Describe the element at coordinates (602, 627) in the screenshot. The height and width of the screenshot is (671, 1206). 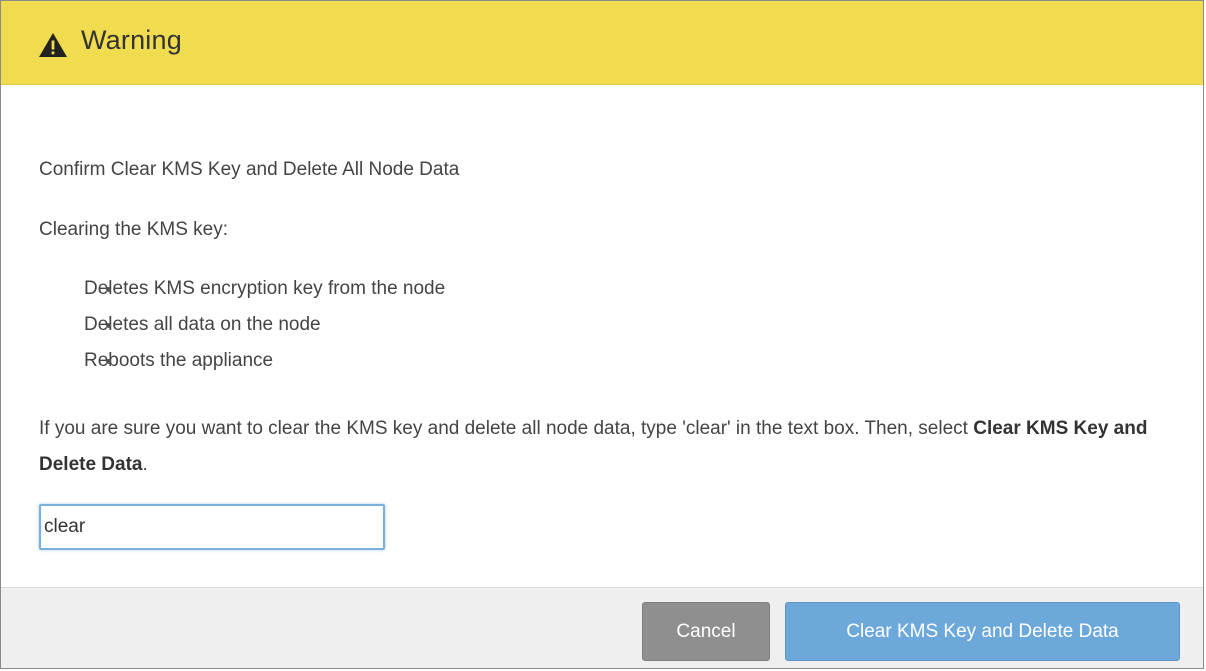
I see `dialog-footer: Cancel Clear KMS Key and Delete Data` at that location.